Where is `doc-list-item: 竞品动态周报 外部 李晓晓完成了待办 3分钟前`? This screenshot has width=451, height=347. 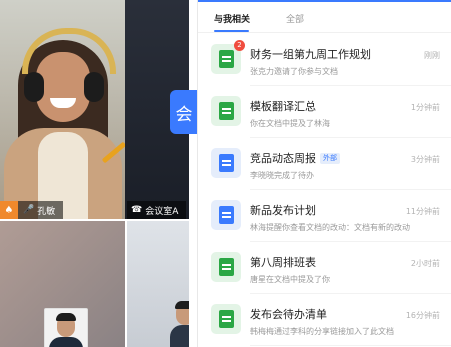 doc-list-item: 竞品动态周报 外部 李晓晓完成了待办 3分钟前 is located at coordinates (324, 164).